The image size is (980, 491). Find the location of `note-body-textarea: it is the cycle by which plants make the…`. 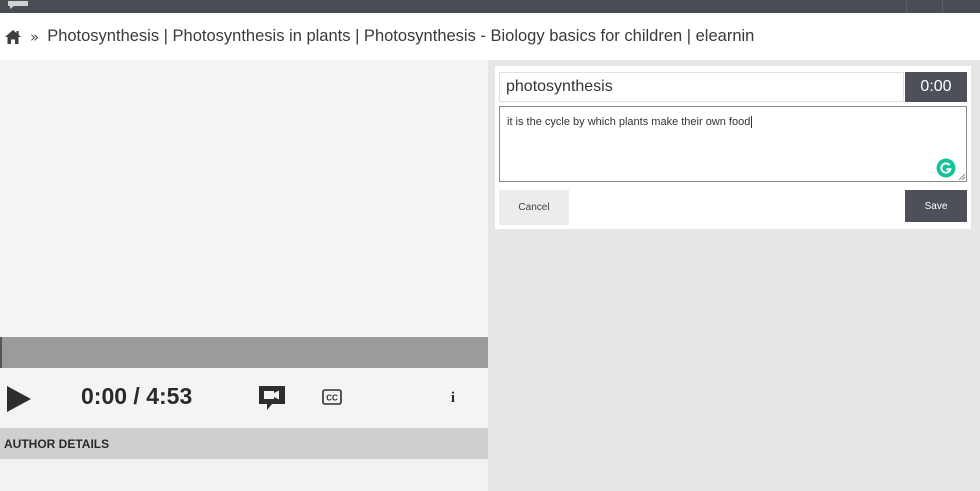

note-body-textarea: it is the cycle by which plants make the… is located at coordinates (733, 144).